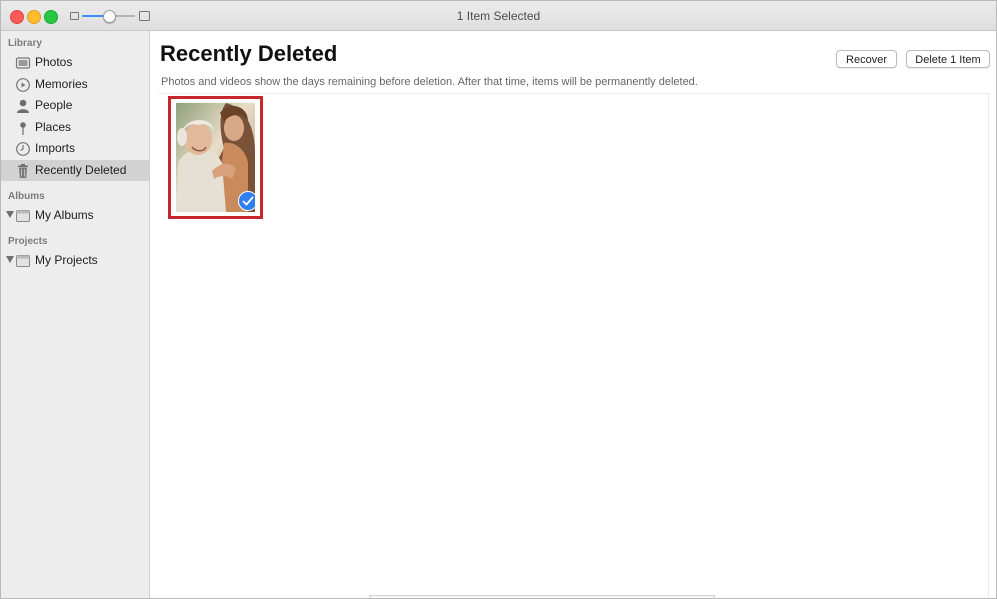 The image size is (997, 599). What do you see at coordinates (75, 105) in the screenshot?
I see `sidebar-item-people: People` at bounding box center [75, 105].